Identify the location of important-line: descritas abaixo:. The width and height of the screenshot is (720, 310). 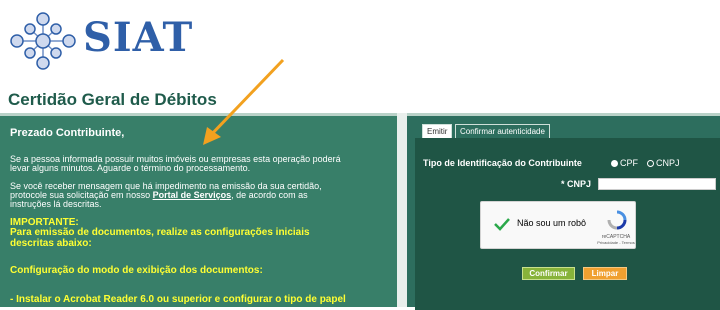
(51, 243).